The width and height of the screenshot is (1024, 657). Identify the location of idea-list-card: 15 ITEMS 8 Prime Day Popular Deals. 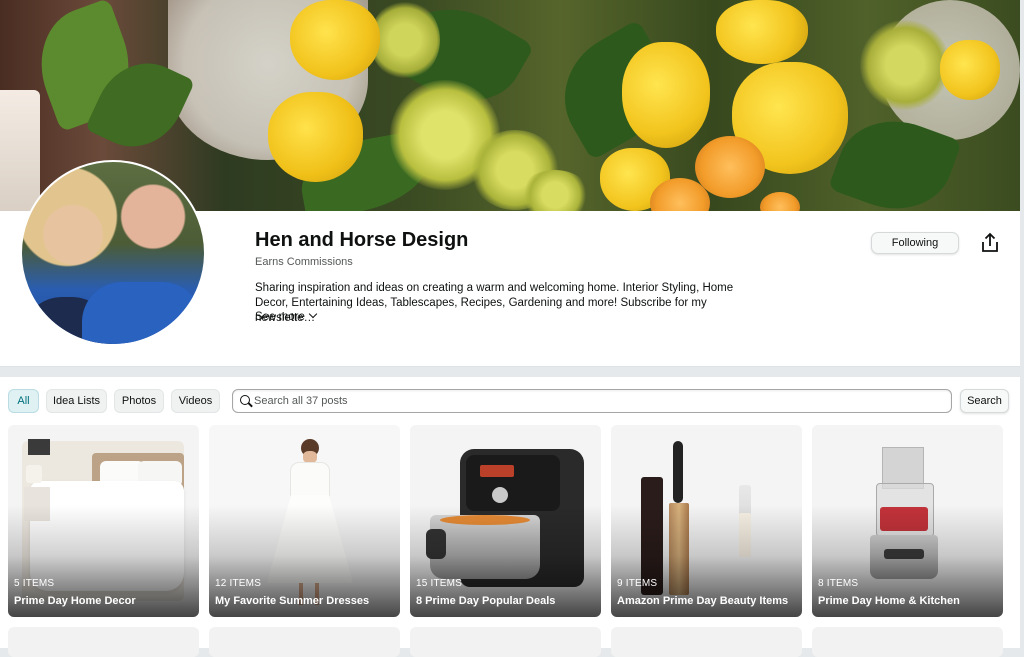
(505, 521).